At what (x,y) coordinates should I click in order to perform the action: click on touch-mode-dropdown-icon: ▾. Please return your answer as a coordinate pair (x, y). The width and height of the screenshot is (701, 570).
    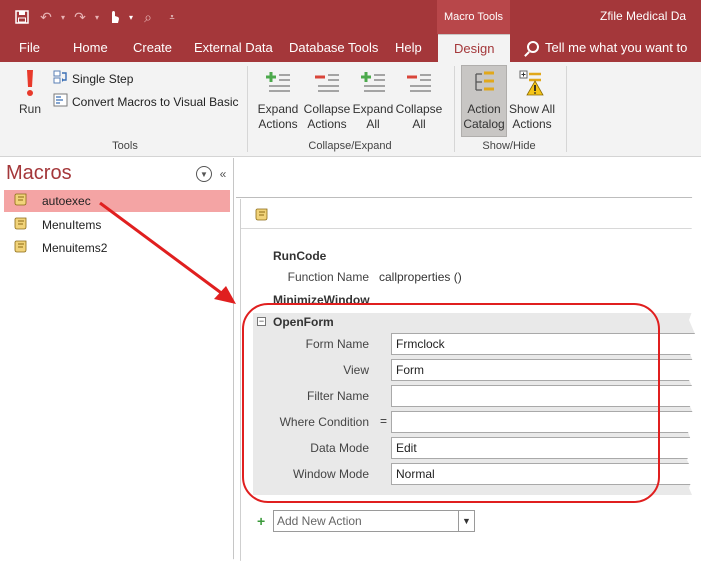
    Looking at the image, I should click on (131, 17).